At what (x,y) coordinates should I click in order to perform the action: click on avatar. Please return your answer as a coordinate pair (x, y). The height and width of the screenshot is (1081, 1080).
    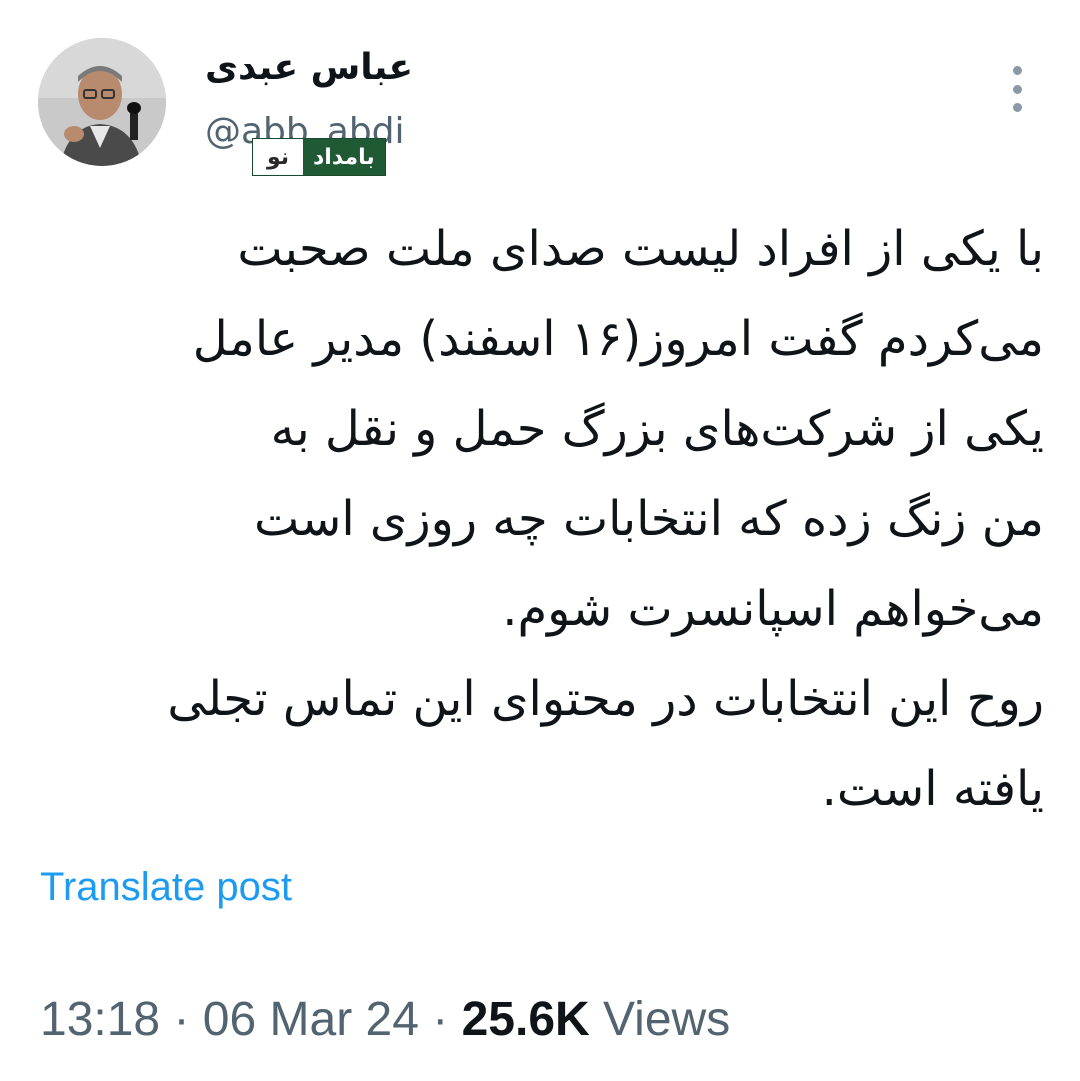
    Looking at the image, I should click on (102, 102).